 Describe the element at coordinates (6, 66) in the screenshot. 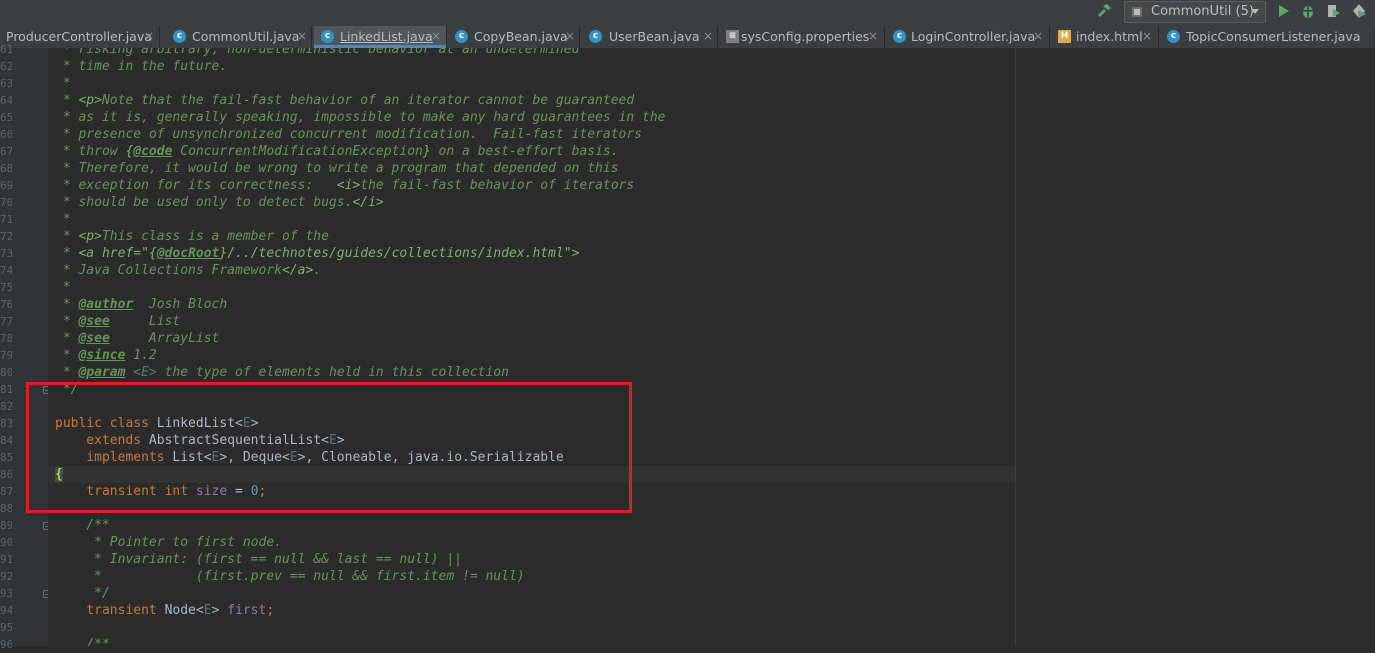

I see `line-number: 62` at that location.